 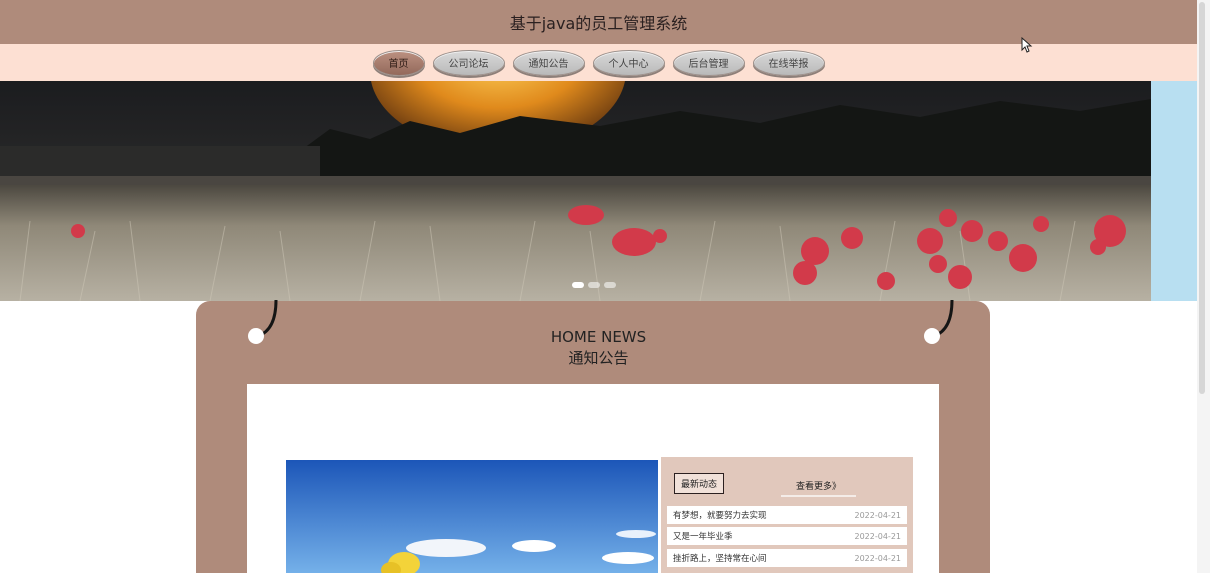 I want to click on news-featured-image, so click(x=472, y=516).